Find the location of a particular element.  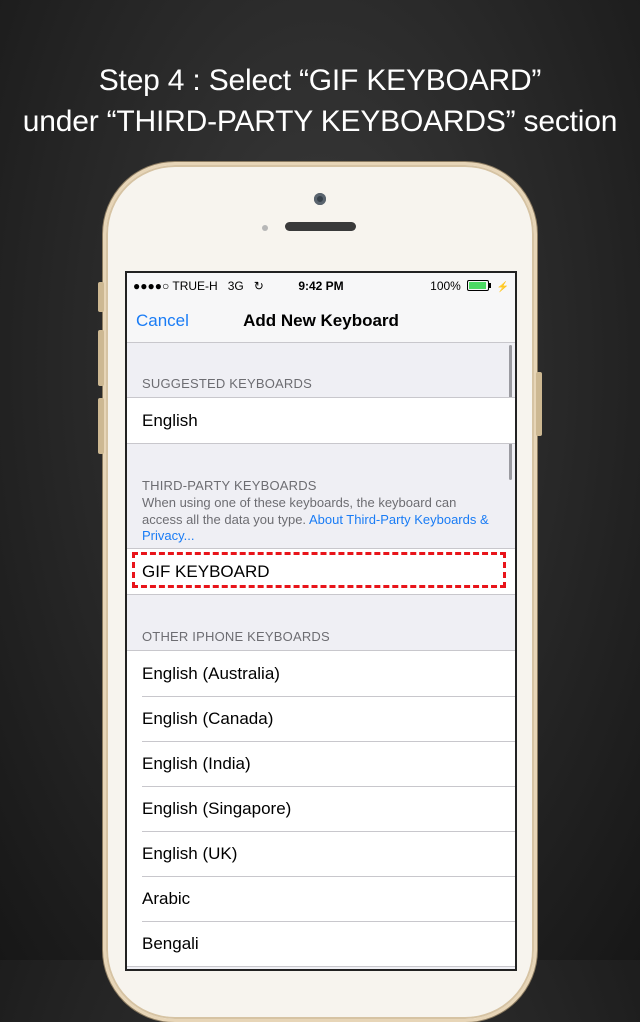

list-item-english: English is located at coordinates (321, 420).